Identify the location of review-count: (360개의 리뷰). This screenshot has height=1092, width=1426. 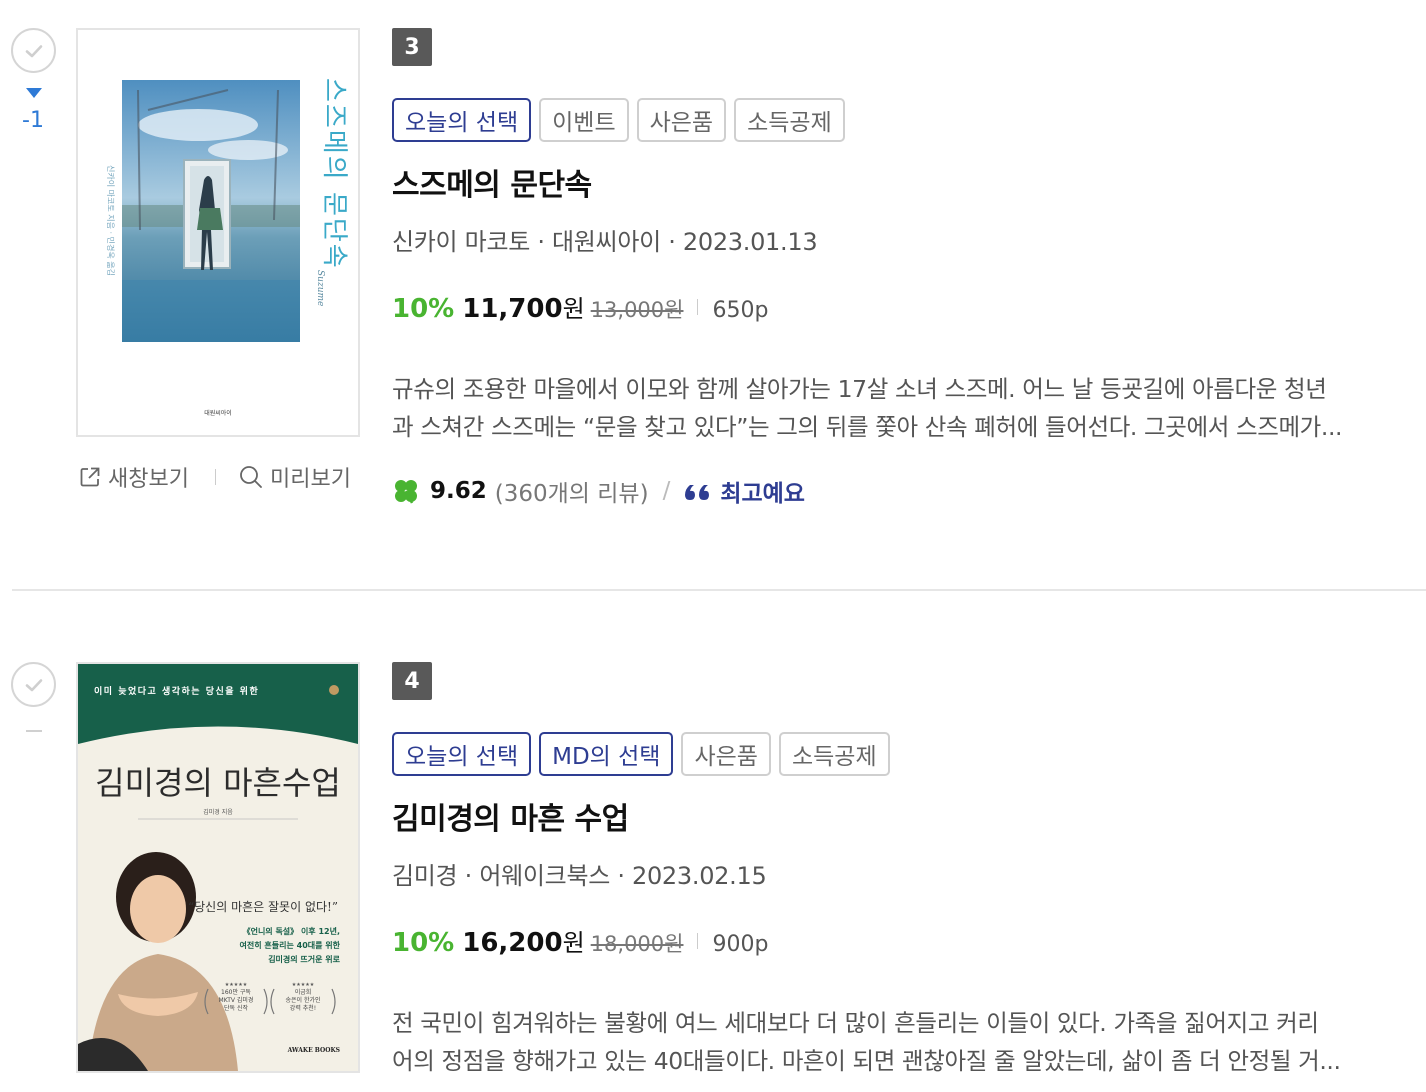
(572, 491).